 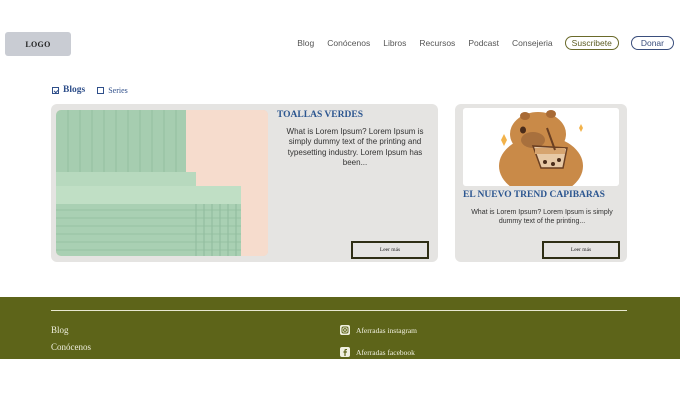 What do you see at coordinates (532, 43) in the screenshot?
I see `nav-consejeria: Consejeria` at bounding box center [532, 43].